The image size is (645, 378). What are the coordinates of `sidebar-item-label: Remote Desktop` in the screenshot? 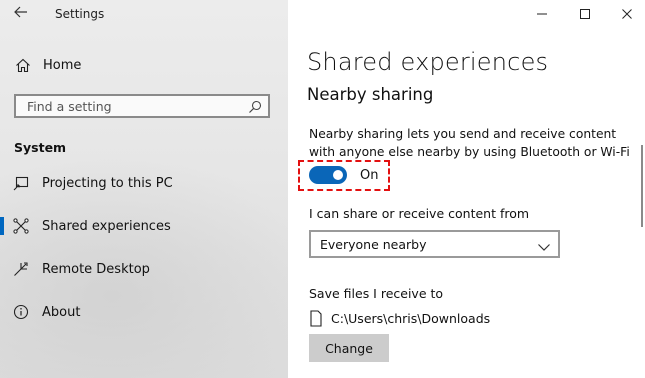 It's located at (96, 269).